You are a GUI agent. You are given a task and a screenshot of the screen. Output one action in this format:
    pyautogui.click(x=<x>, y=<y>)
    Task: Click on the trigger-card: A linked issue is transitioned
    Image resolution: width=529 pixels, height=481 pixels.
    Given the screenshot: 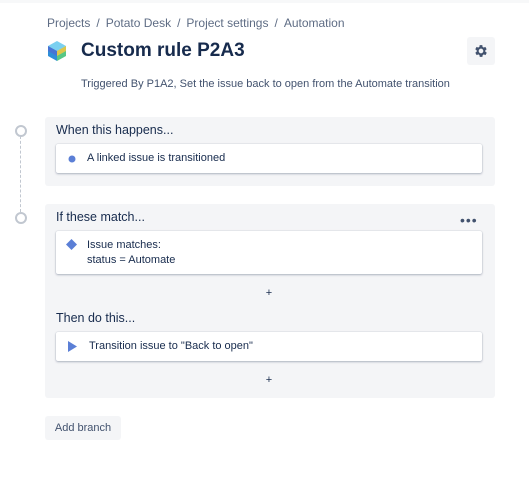 What is the action you would take?
    pyautogui.click(x=269, y=158)
    